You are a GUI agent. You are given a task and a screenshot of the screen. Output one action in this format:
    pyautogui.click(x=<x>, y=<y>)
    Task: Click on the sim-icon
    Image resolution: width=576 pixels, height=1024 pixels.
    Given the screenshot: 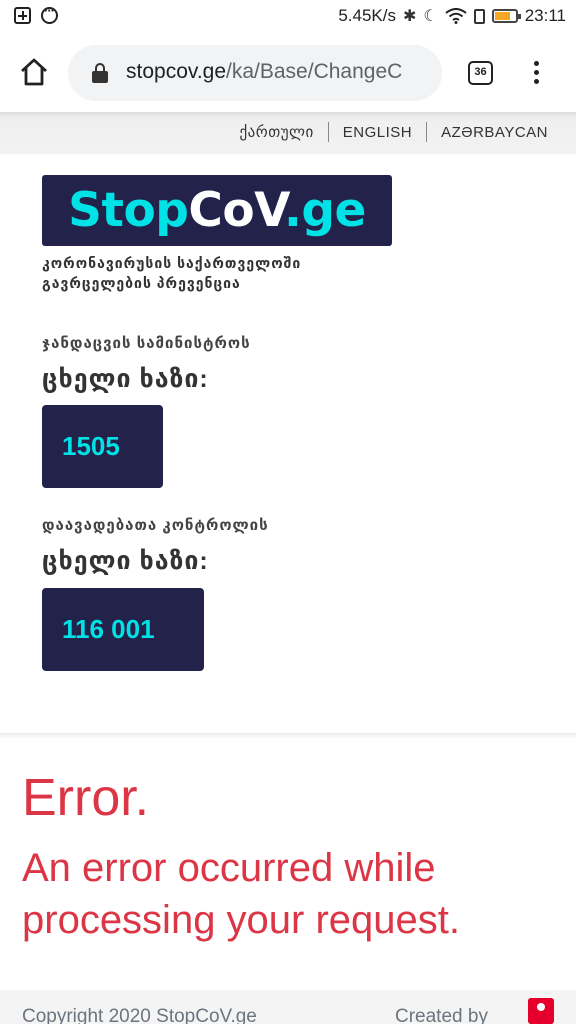 What is the action you would take?
    pyautogui.click(x=479, y=16)
    